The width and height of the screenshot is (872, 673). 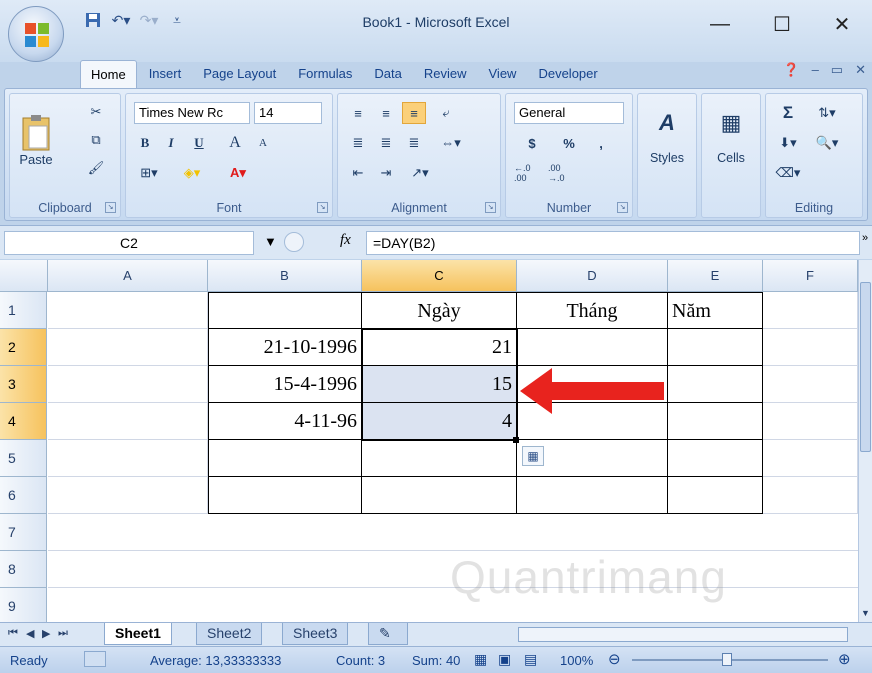 I want to click on row-header-3: 3, so click(x=23, y=384).